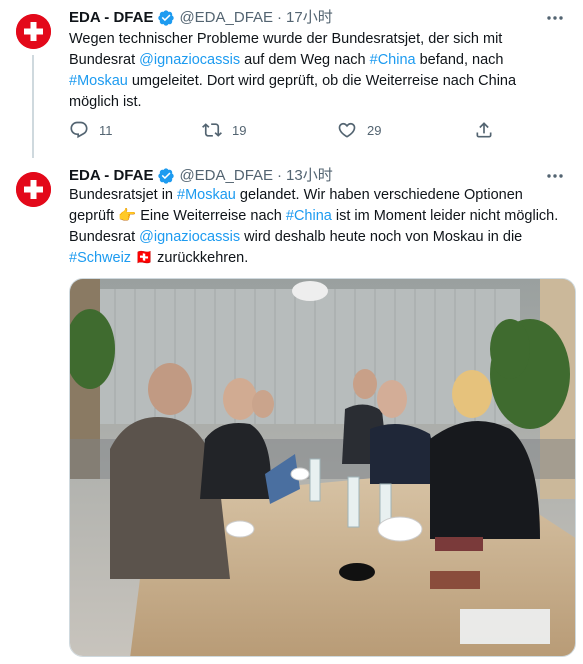 This screenshot has width=583, height=664. What do you see at coordinates (212, 130) in the screenshot?
I see `retweet-icon` at bounding box center [212, 130].